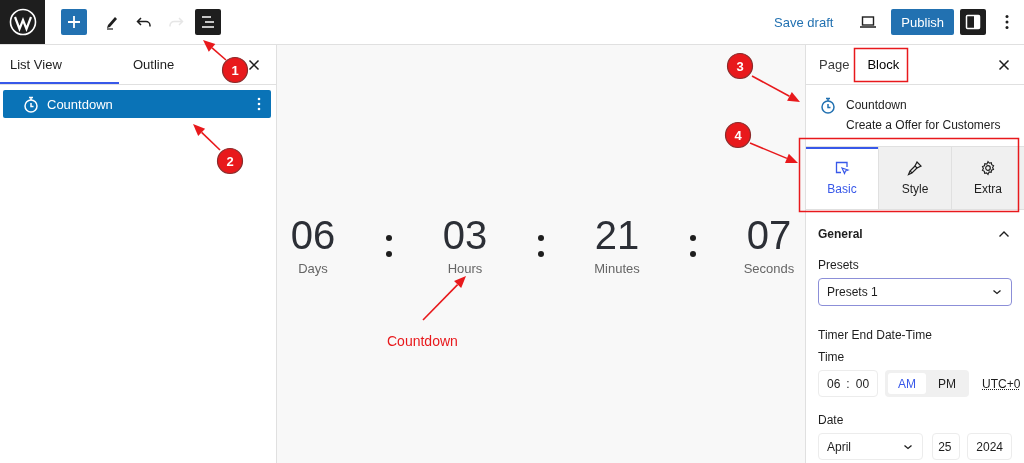  What do you see at coordinates (871, 446) in the screenshot?
I see `month-select: April` at bounding box center [871, 446].